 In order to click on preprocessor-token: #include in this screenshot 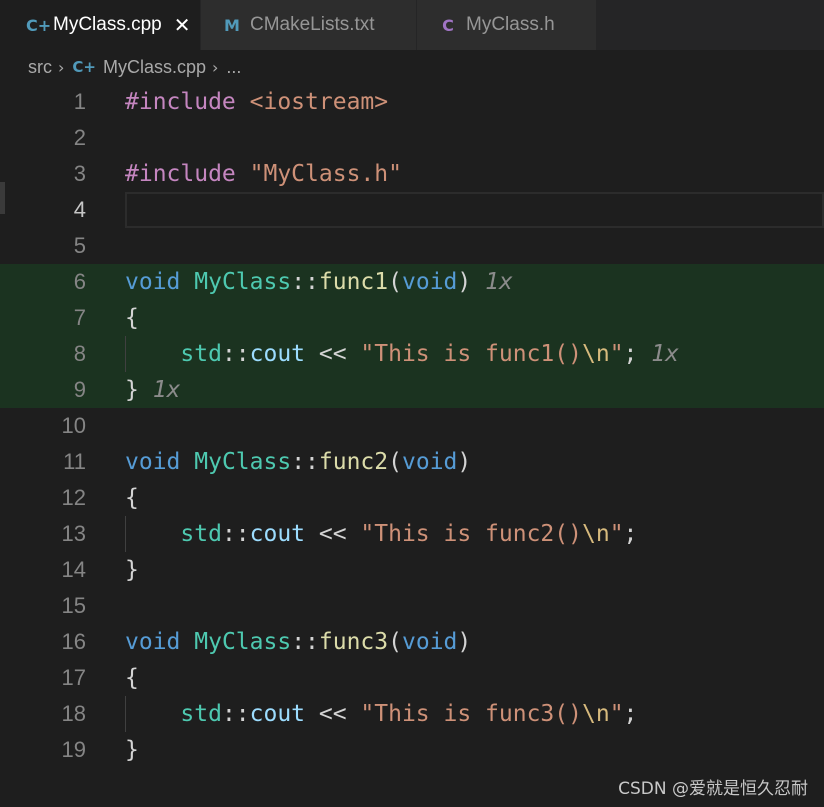, I will do `click(180, 174)`.